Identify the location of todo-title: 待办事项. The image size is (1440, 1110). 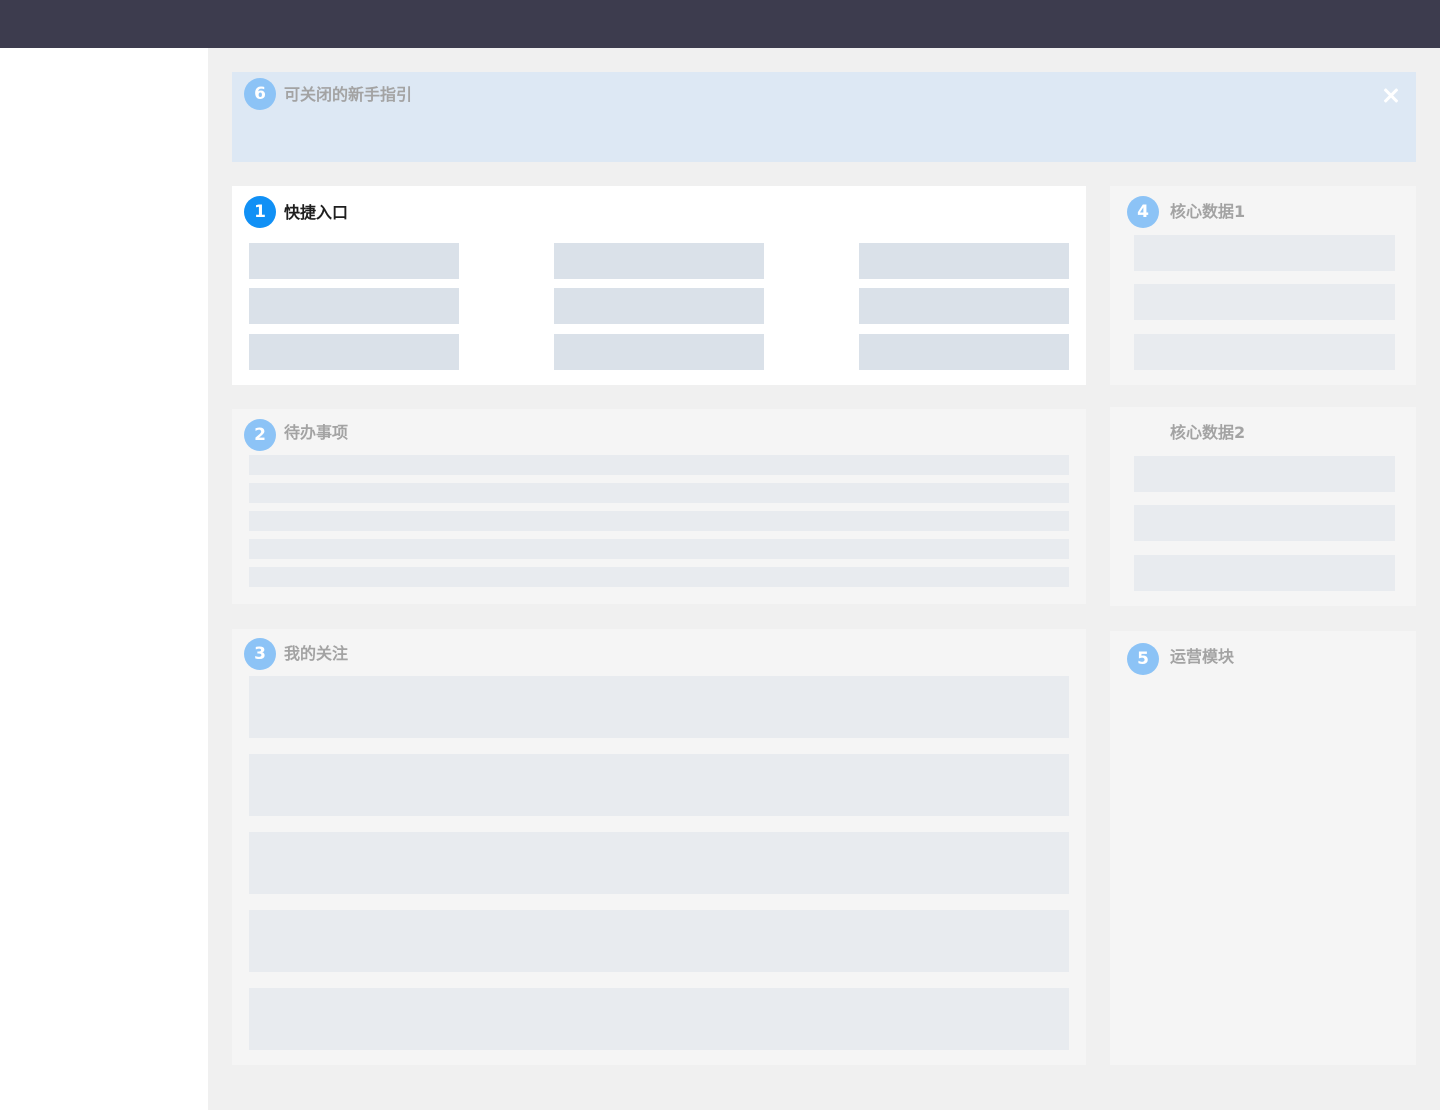
(316, 432).